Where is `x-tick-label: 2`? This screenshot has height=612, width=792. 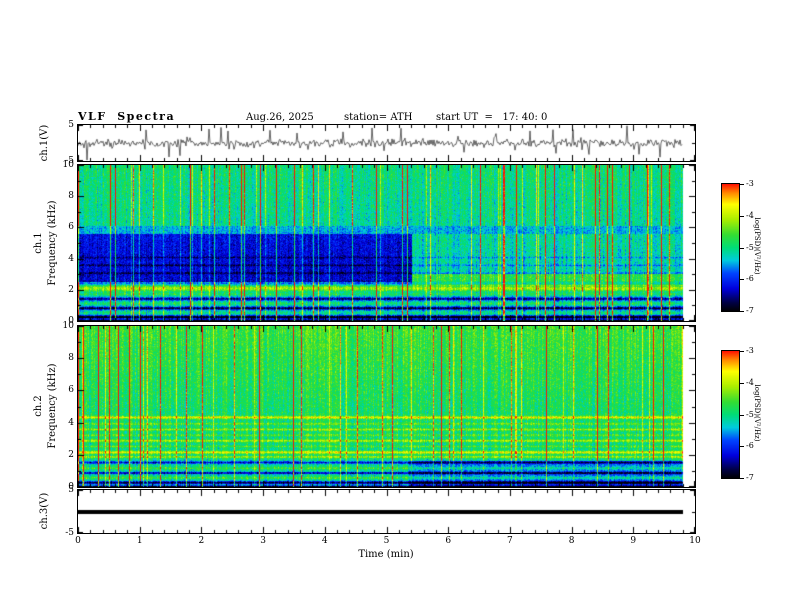 x-tick-label: 2 is located at coordinates (201, 541).